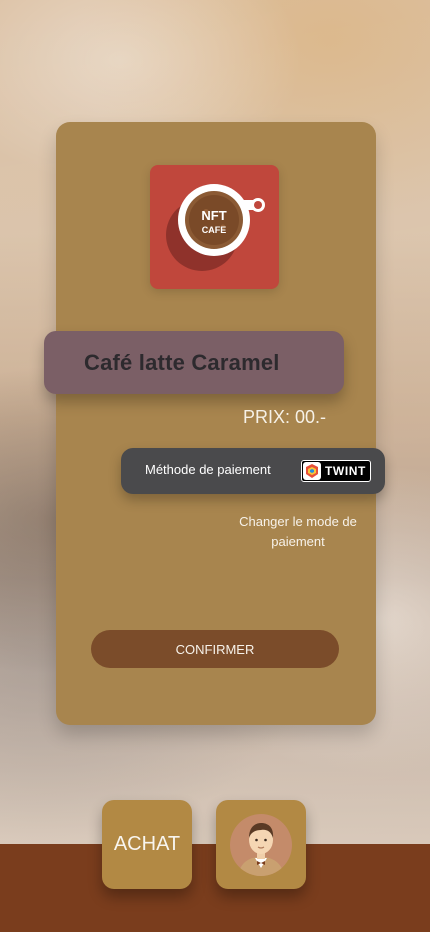 The height and width of the screenshot is (932, 430). I want to click on price-label: PRIX: 00.-, so click(285, 417).